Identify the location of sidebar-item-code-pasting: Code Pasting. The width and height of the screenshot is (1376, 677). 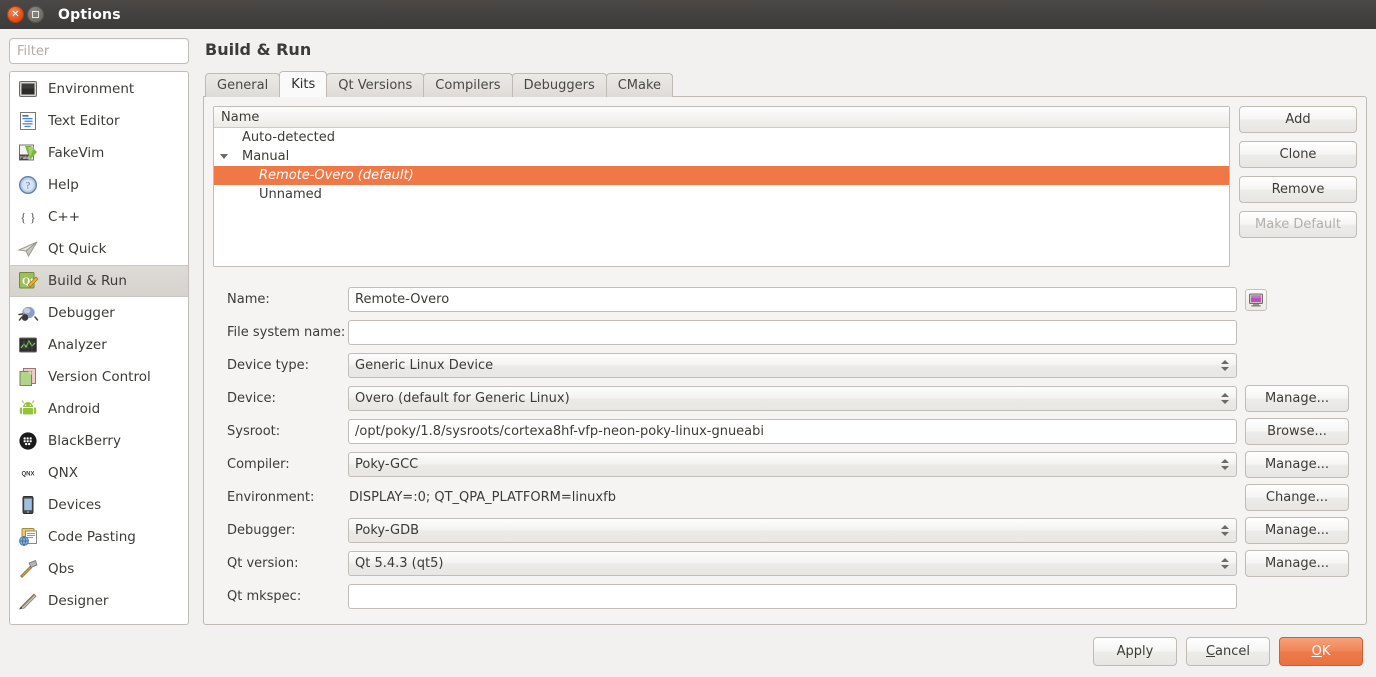
(99, 537).